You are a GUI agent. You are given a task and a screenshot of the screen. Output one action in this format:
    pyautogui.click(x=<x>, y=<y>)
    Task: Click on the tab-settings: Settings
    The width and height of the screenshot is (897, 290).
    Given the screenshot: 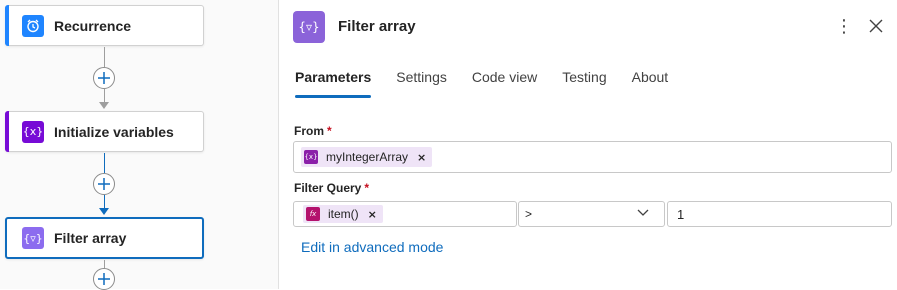 What is the action you would take?
    pyautogui.click(x=421, y=83)
    